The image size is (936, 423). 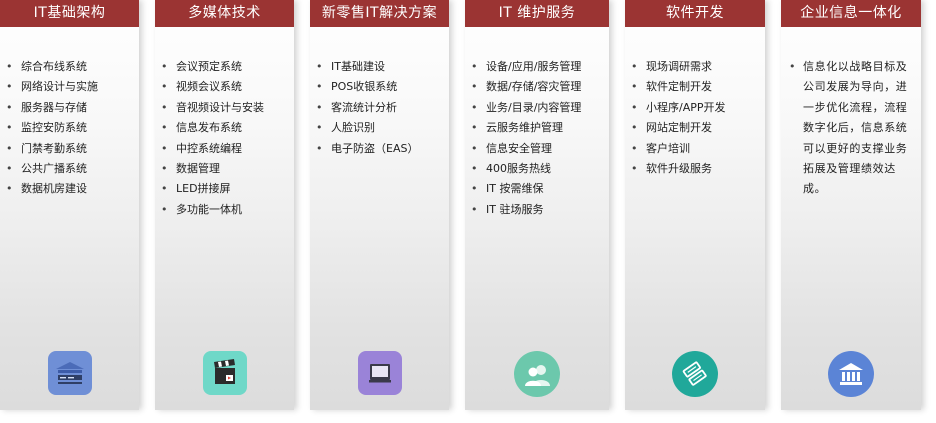 I want to click on column-title: IT 维护服务, so click(x=537, y=13).